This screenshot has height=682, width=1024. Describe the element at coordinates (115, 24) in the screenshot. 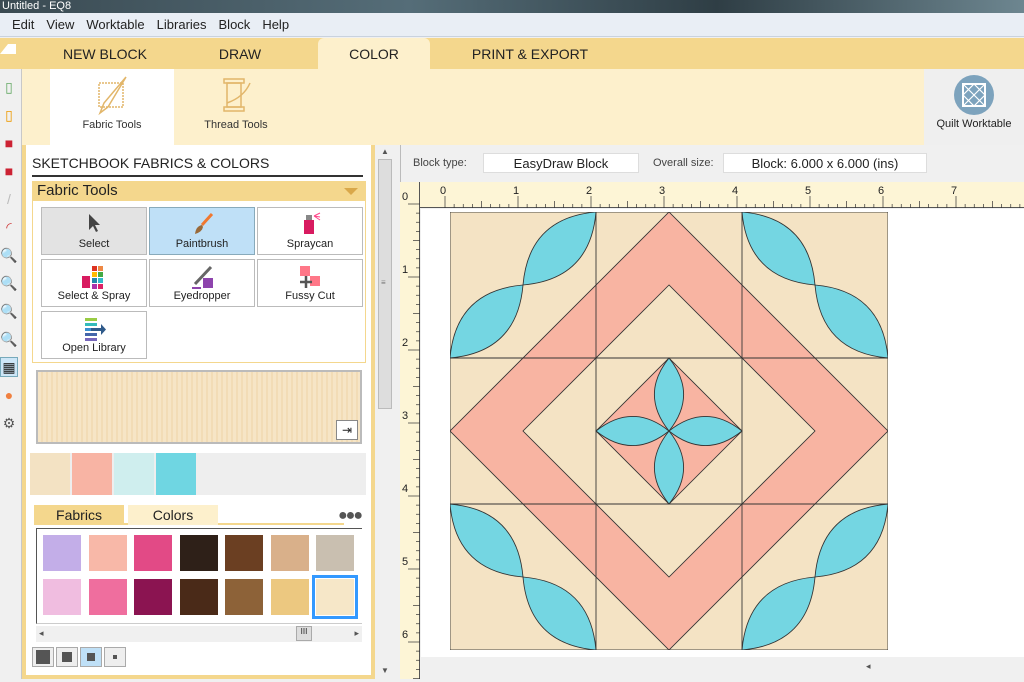

I see `menu-worktable: Worktable` at that location.